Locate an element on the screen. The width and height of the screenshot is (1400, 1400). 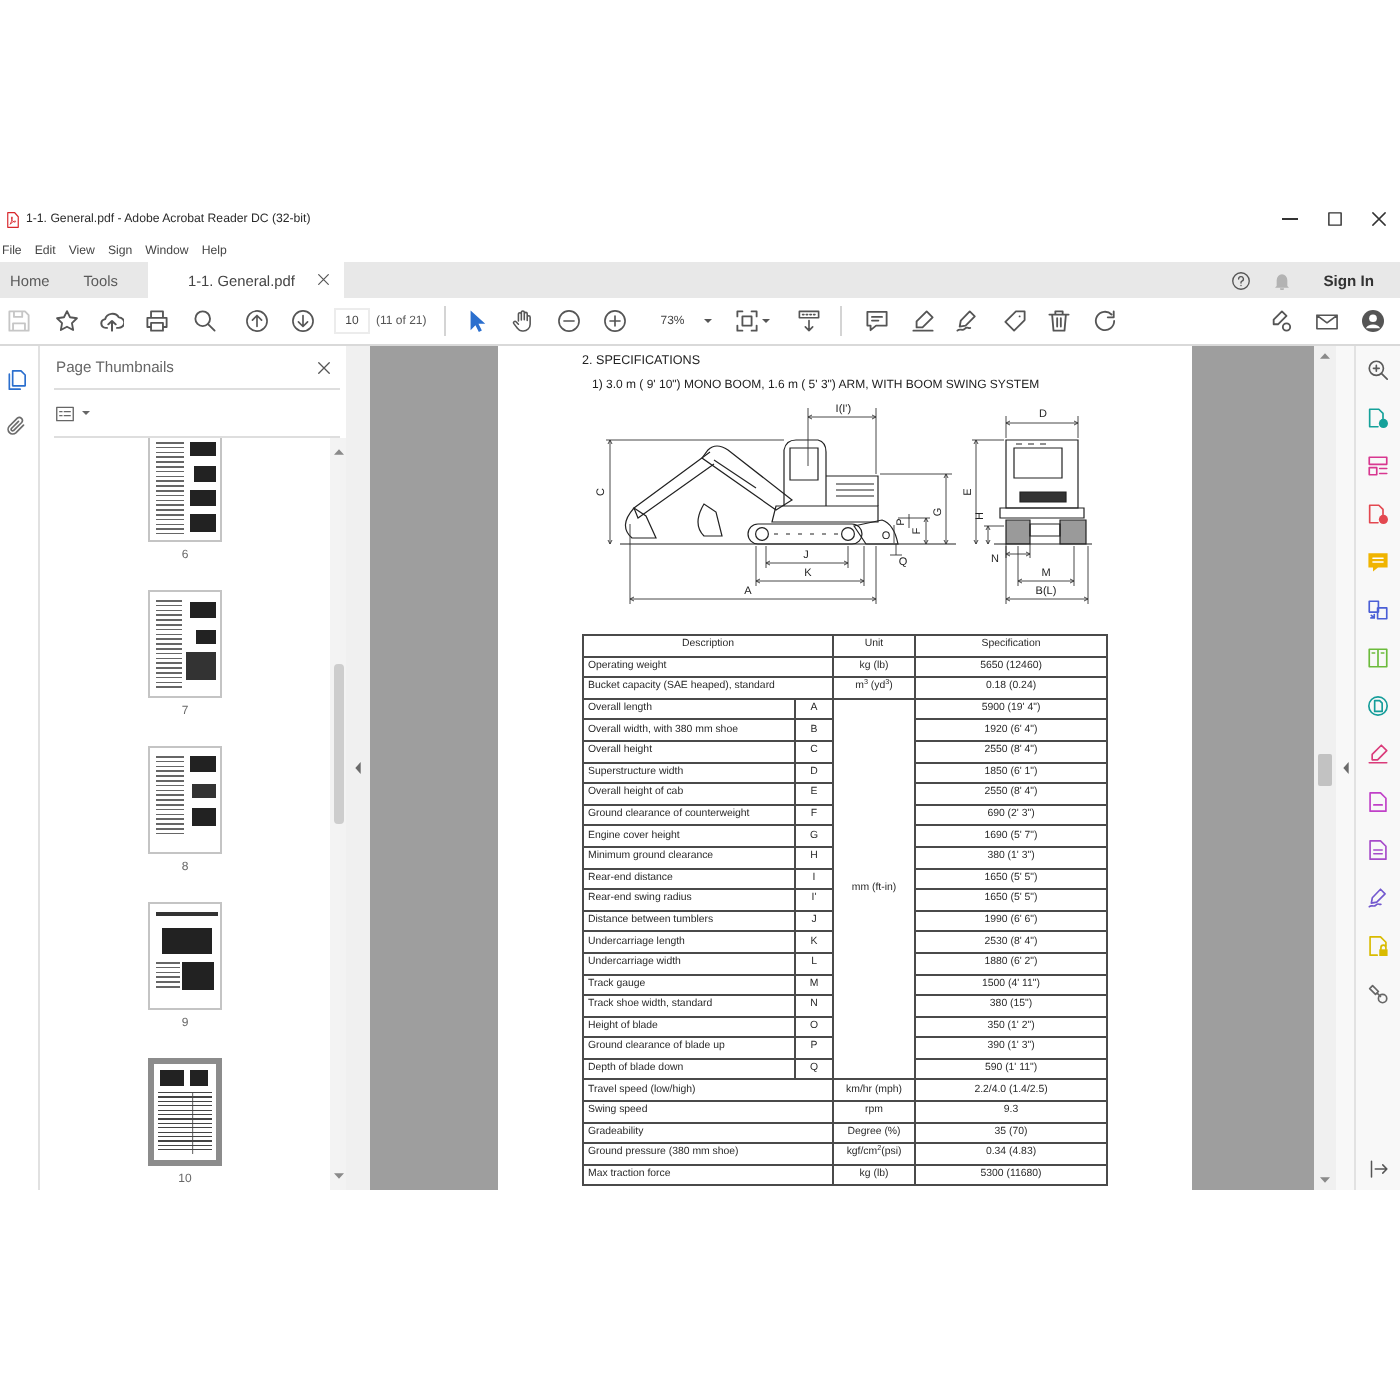
paperclip-icon is located at coordinates (16, 426).